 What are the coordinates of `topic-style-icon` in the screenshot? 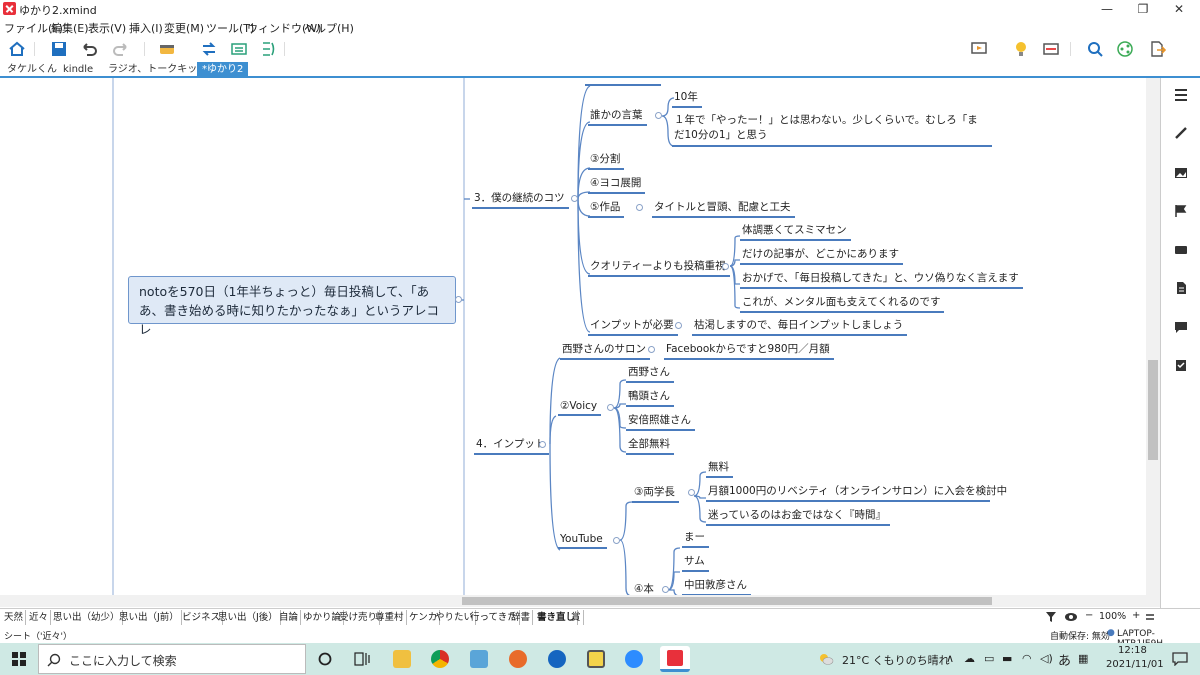 It's located at (167, 49).